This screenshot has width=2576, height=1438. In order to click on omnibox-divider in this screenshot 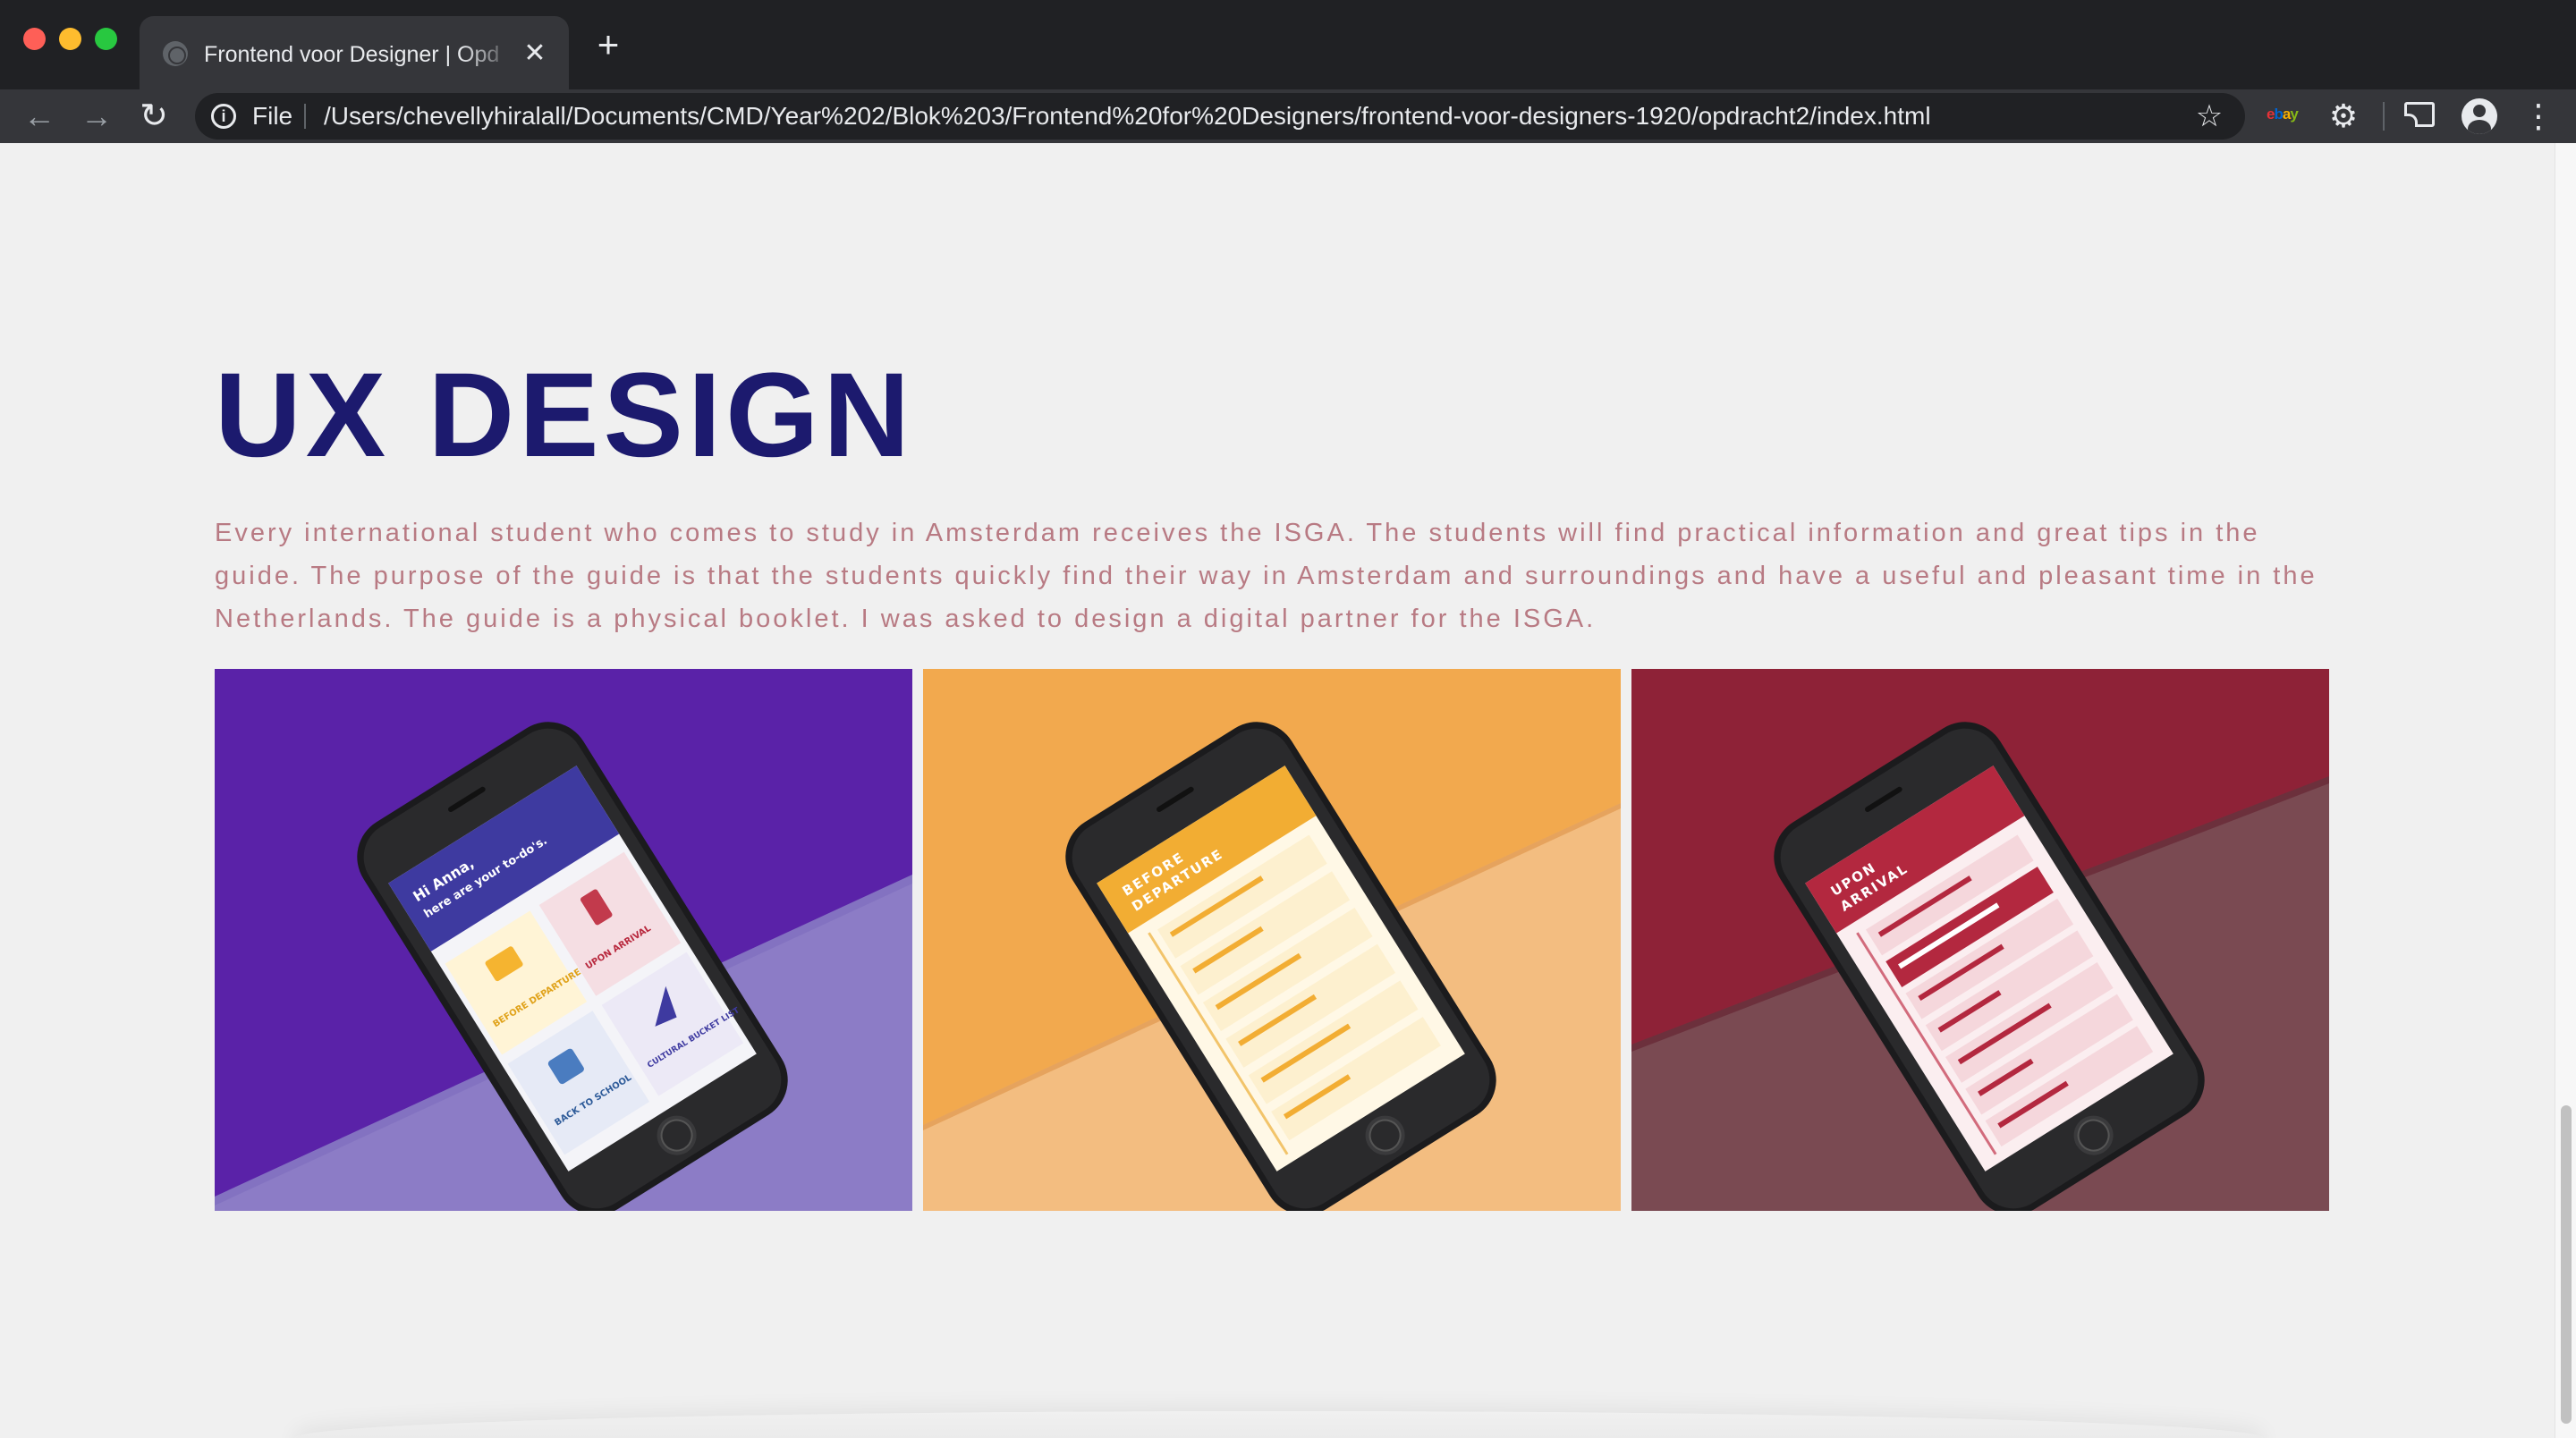, I will do `click(305, 116)`.